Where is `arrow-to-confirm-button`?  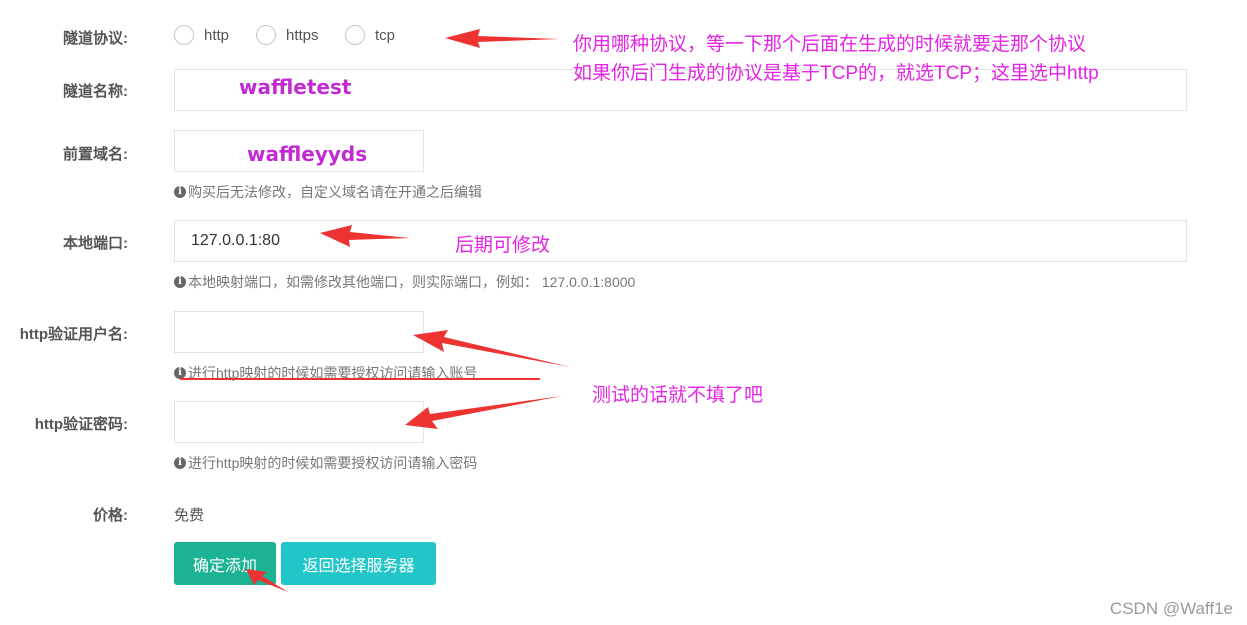
arrow-to-confirm-button is located at coordinates (267, 580).